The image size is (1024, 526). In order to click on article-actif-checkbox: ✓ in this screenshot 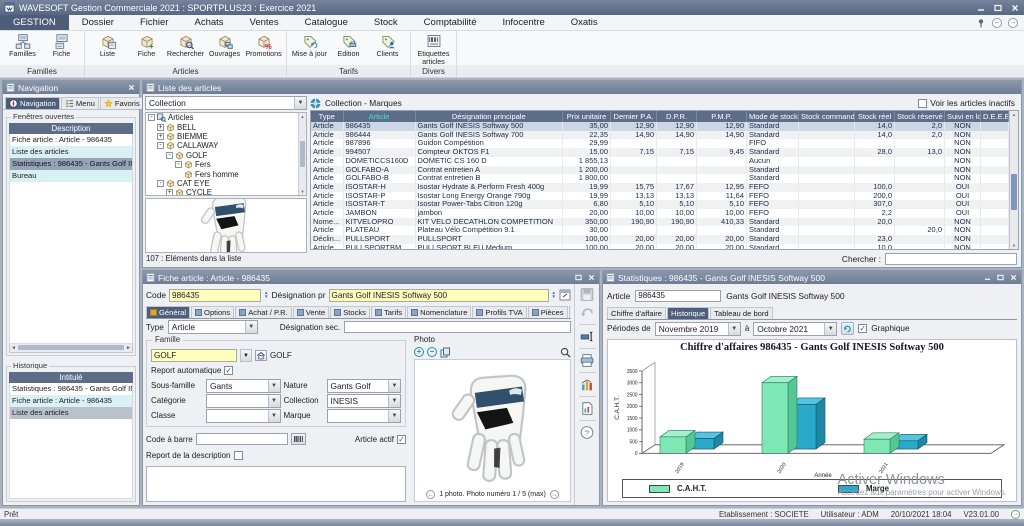, I will do `click(401, 439)`.